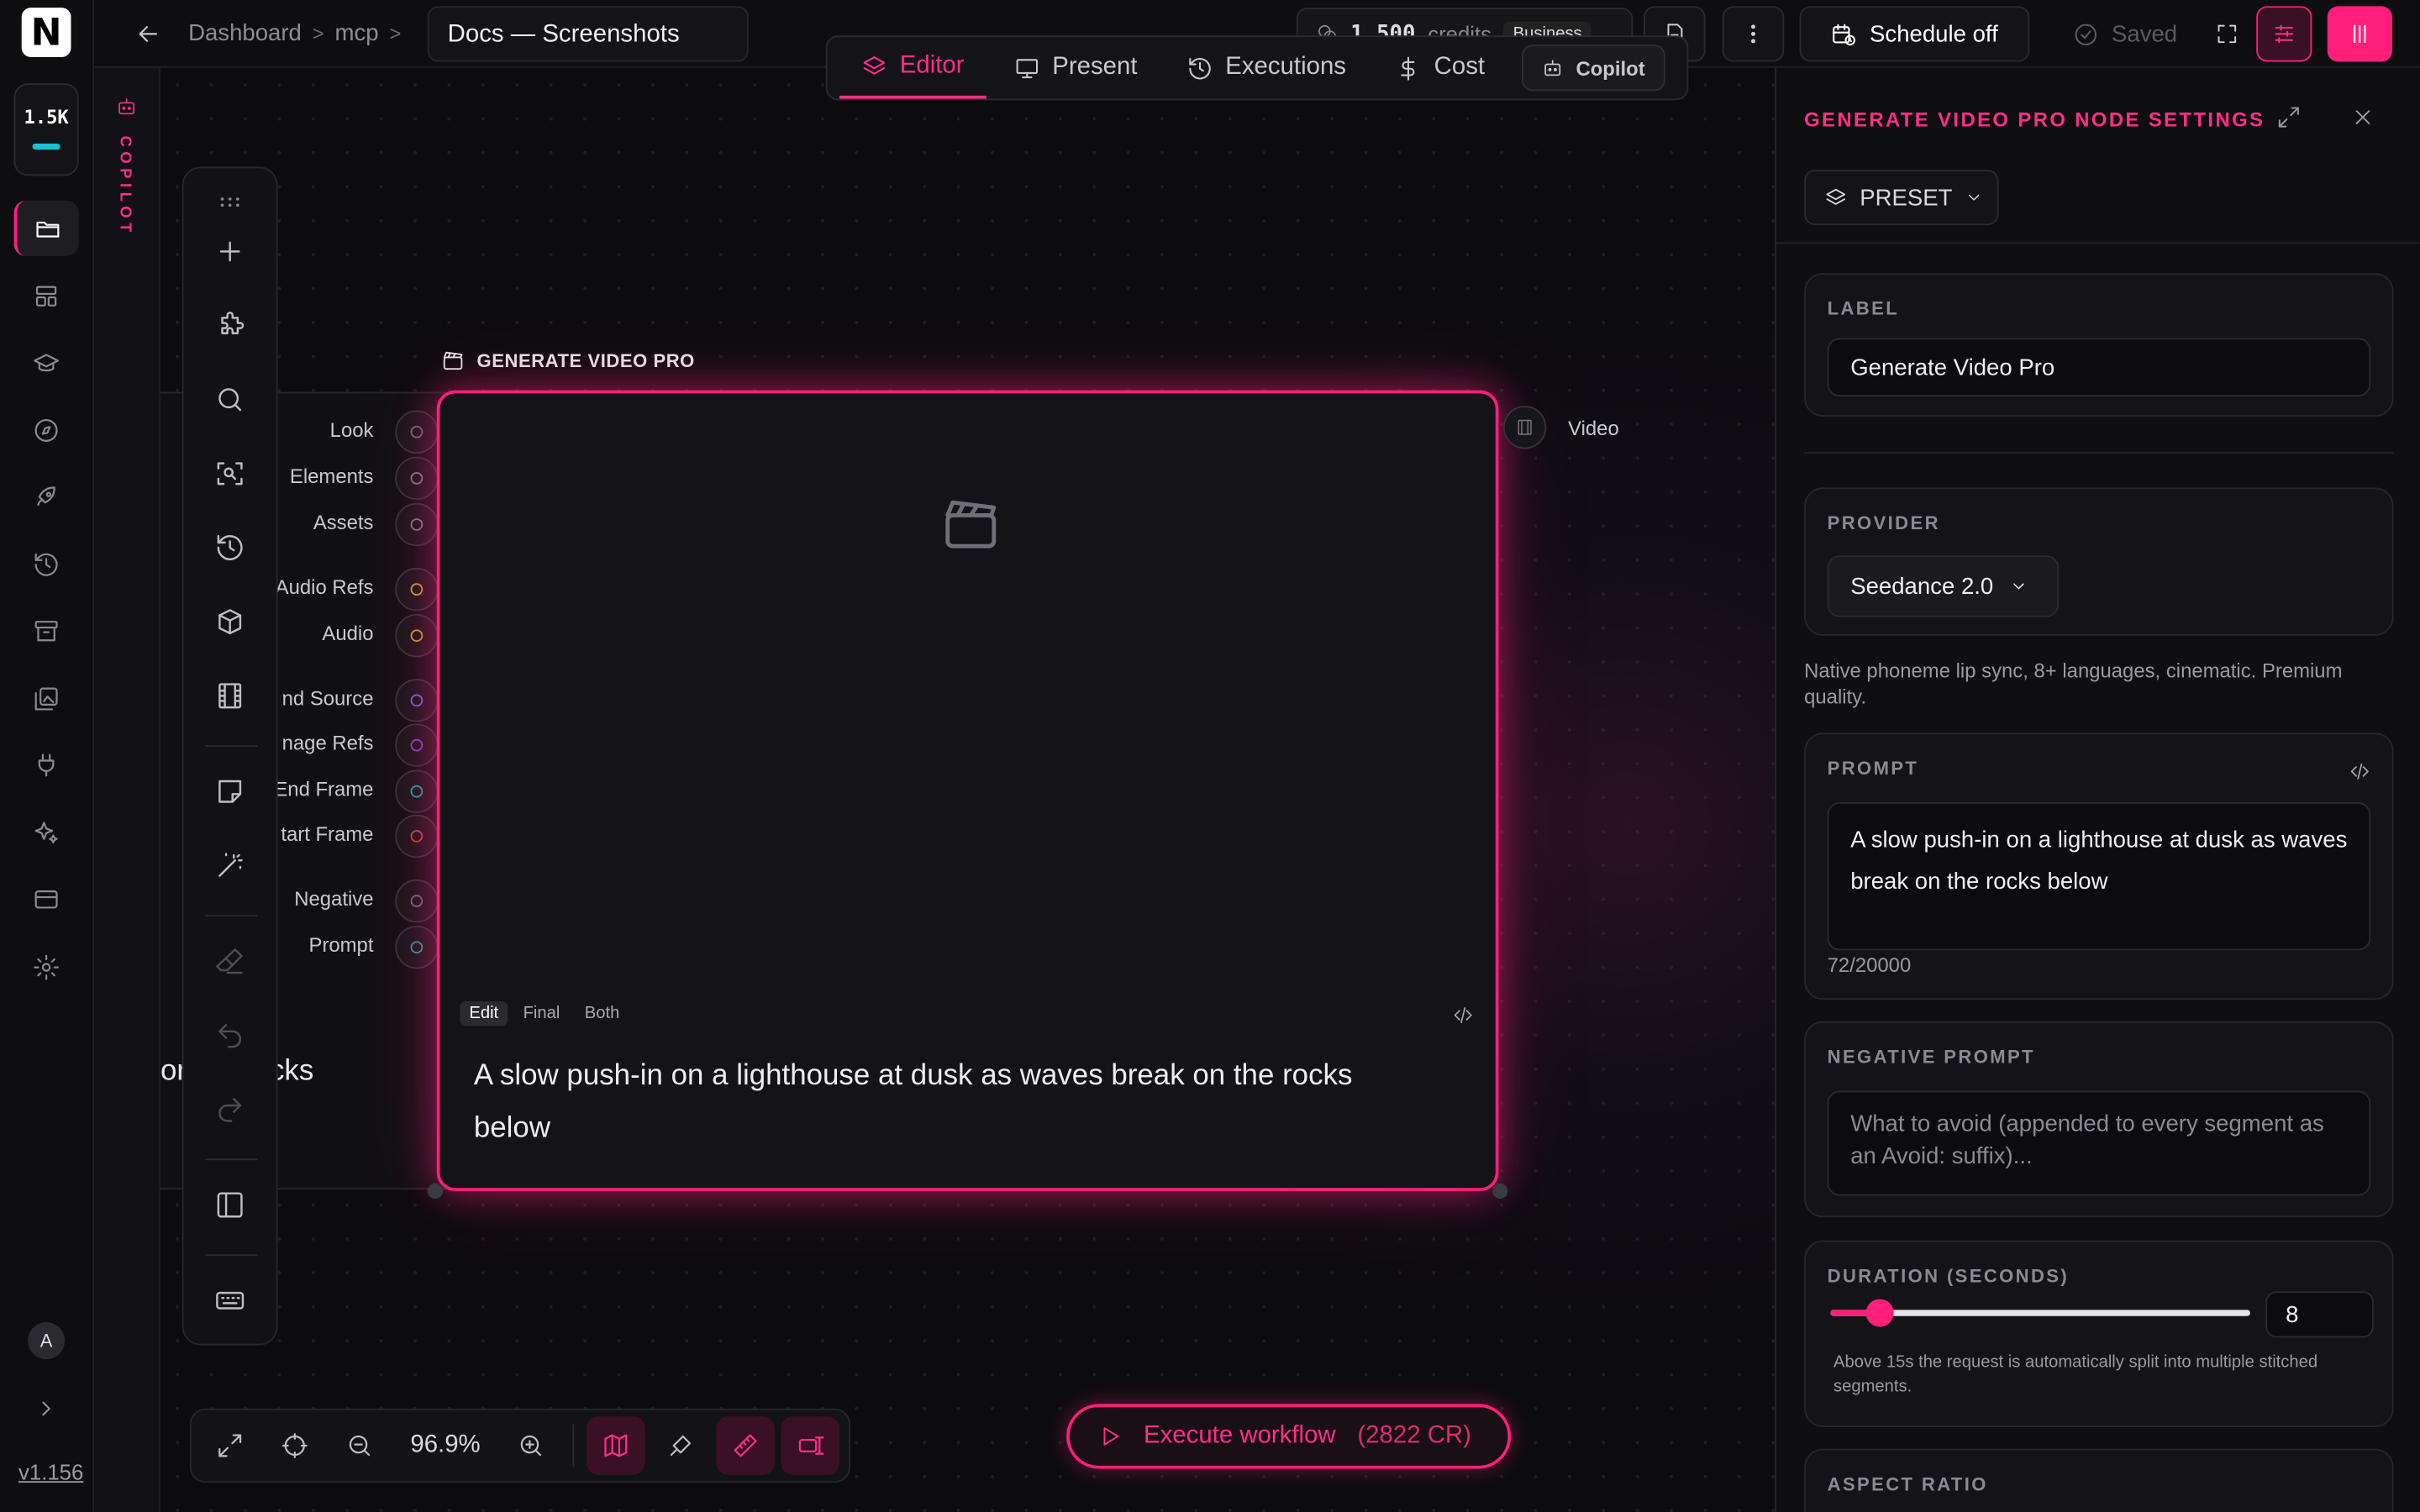 The image size is (2420, 1512). I want to click on panel-left-icon, so click(229, 1205).